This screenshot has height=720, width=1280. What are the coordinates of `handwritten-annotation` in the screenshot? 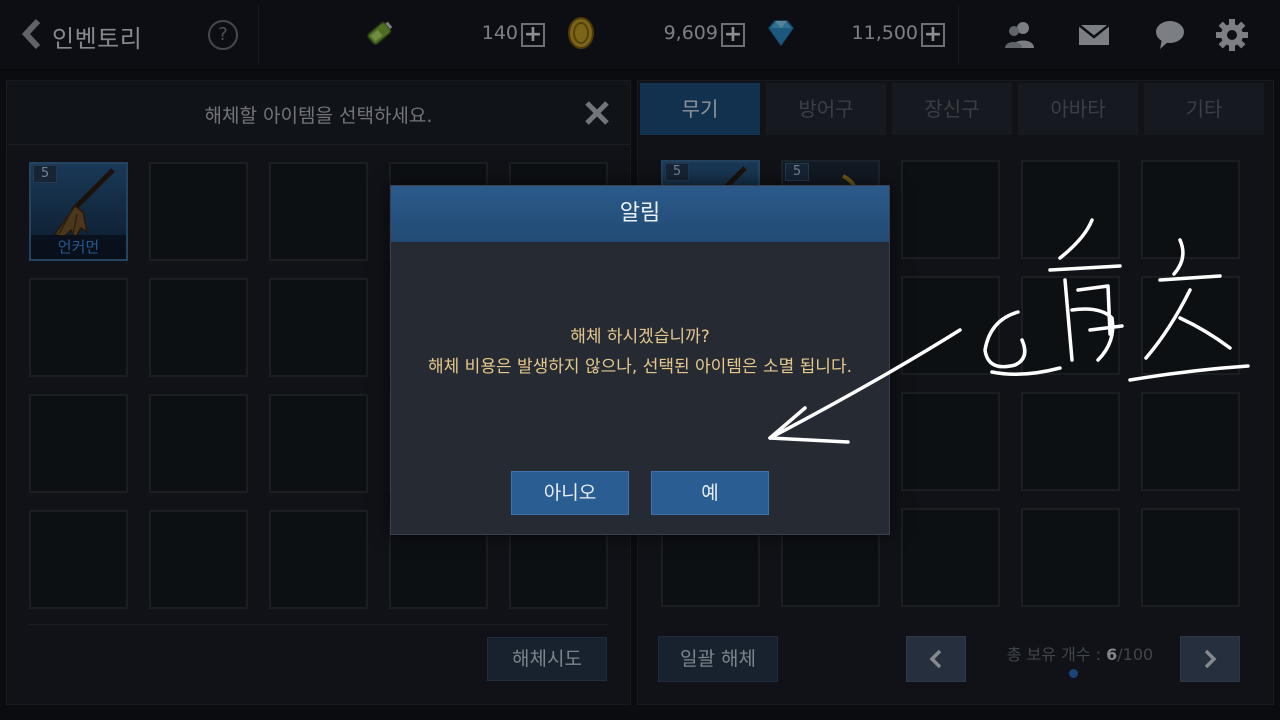 It's located at (1009, 331).